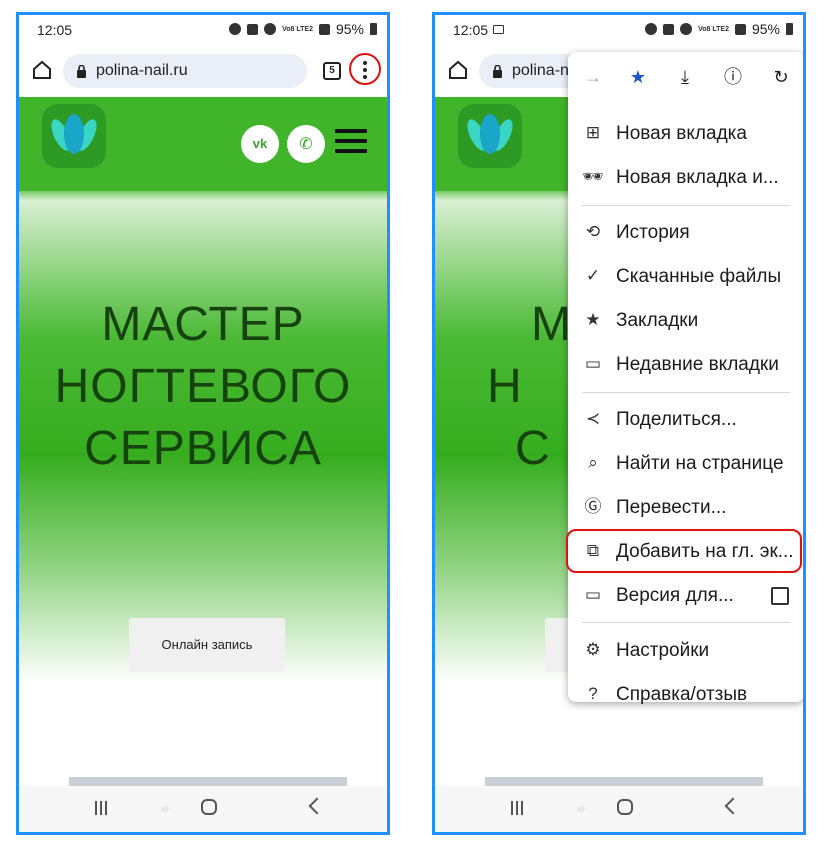 The height and width of the screenshot is (849, 828). What do you see at coordinates (203, 144) in the screenshot?
I see `site-header: vk ✆` at bounding box center [203, 144].